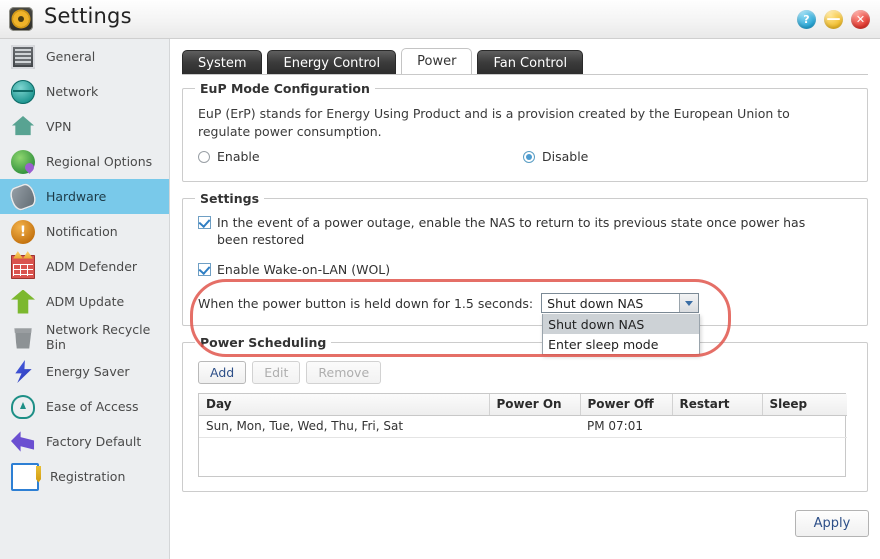  I want to click on option-shut-down-nas: Shut down NAS, so click(621, 324).